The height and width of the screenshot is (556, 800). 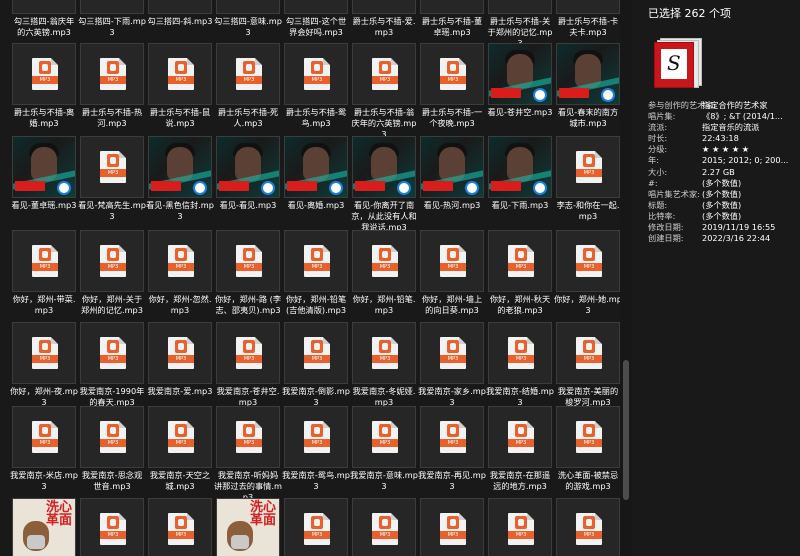 I want to click on file-name: 看见-下雨.mp3, so click(x=520, y=205).